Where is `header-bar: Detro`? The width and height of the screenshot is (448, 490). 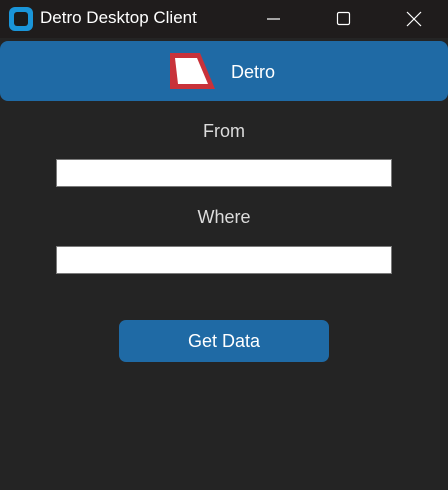
header-bar: Detro is located at coordinates (224, 71).